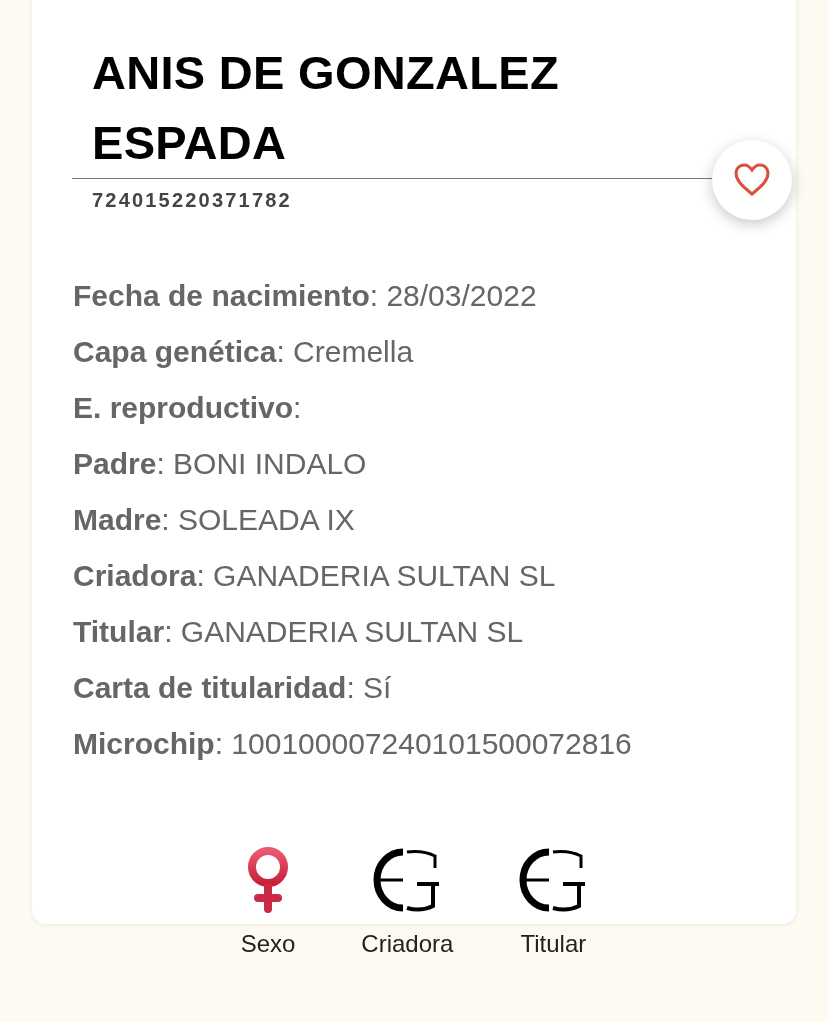  I want to click on detail-text: Madre: SOLEADA IX, so click(214, 520).